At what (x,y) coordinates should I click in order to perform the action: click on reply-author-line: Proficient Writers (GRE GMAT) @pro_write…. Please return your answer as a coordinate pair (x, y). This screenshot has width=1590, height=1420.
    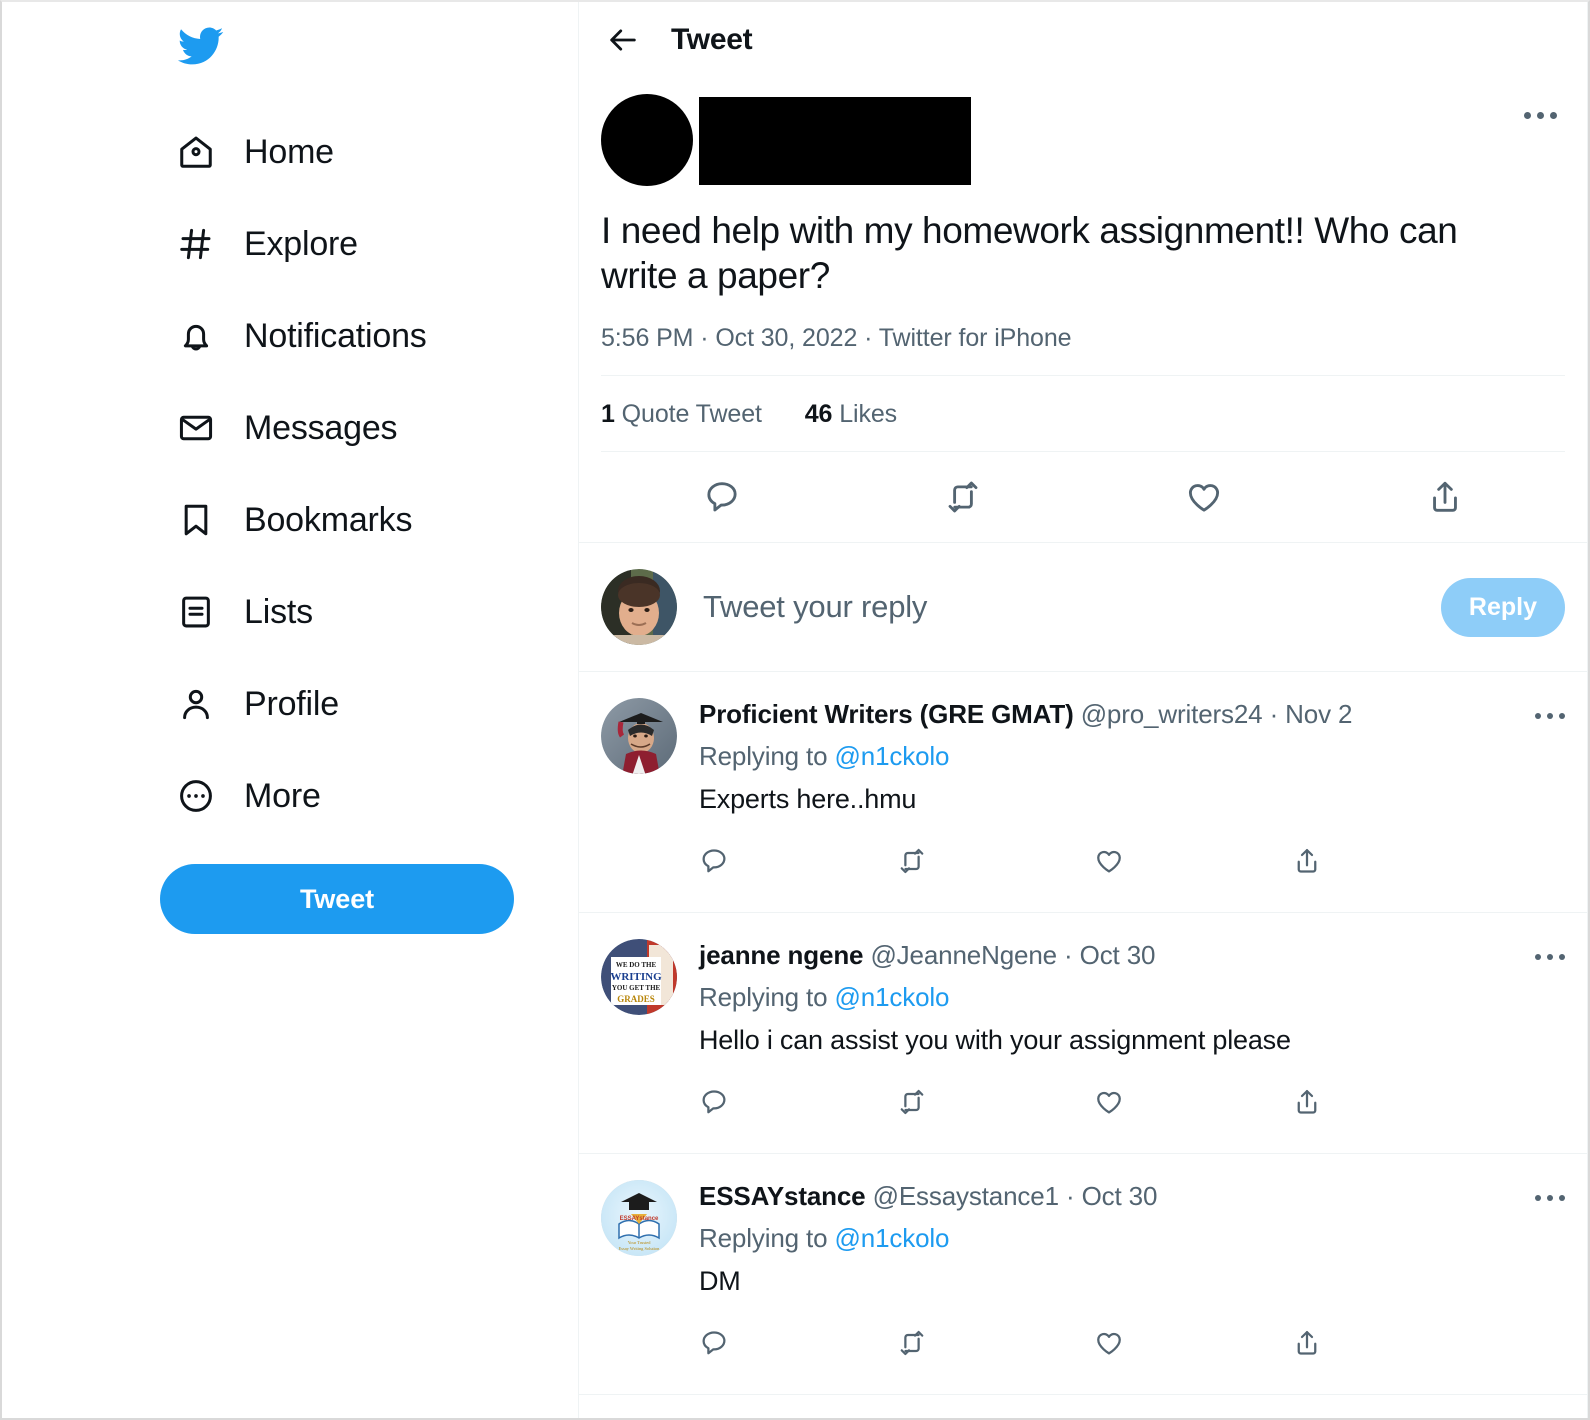
    Looking at the image, I should click on (1097, 714).